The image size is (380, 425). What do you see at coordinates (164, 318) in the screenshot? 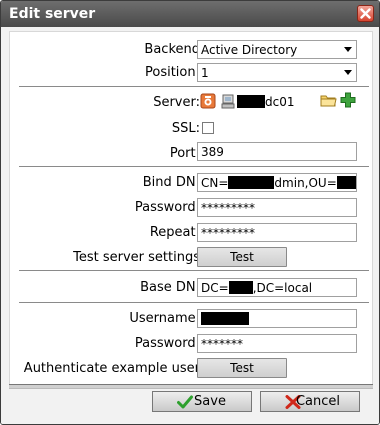
I see `username-label: Username:` at bounding box center [164, 318].